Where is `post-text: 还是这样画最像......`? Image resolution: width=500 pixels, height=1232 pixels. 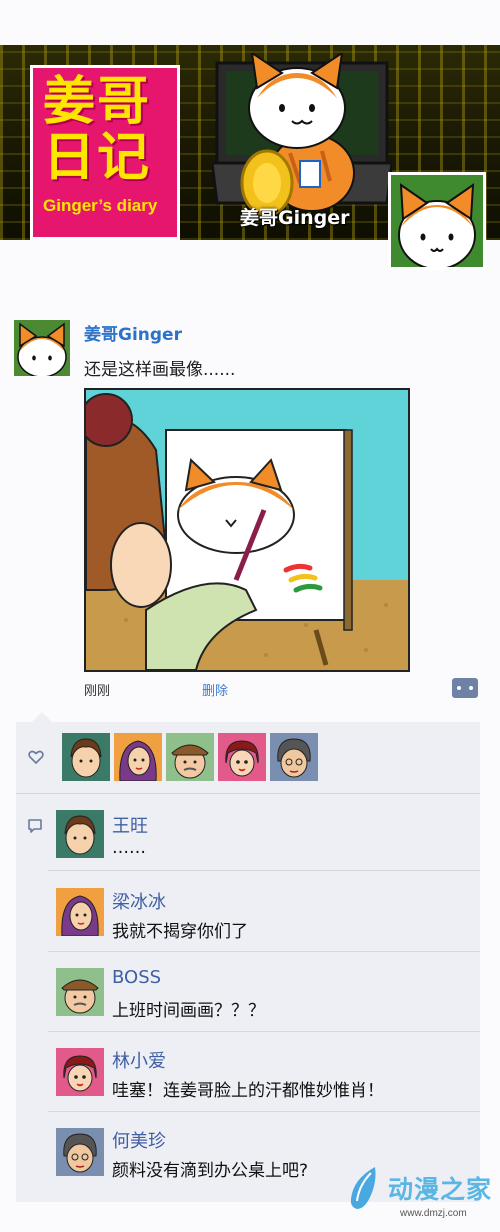
post-text: 还是这样画最像...... is located at coordinates (160, 370).